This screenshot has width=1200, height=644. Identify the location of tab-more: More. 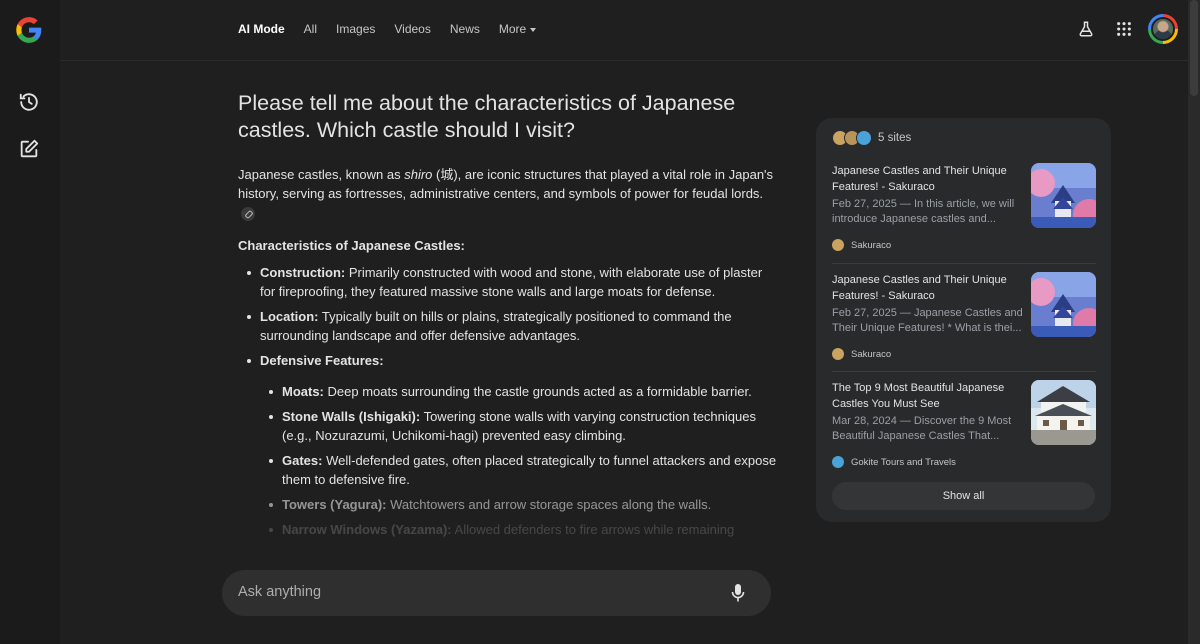
(517, 29).